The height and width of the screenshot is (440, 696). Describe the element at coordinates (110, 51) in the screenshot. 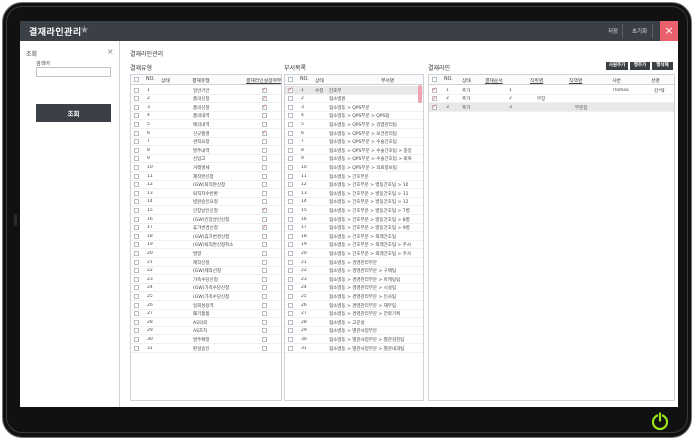

I see `search-panel-close-icon: ×` at that location.